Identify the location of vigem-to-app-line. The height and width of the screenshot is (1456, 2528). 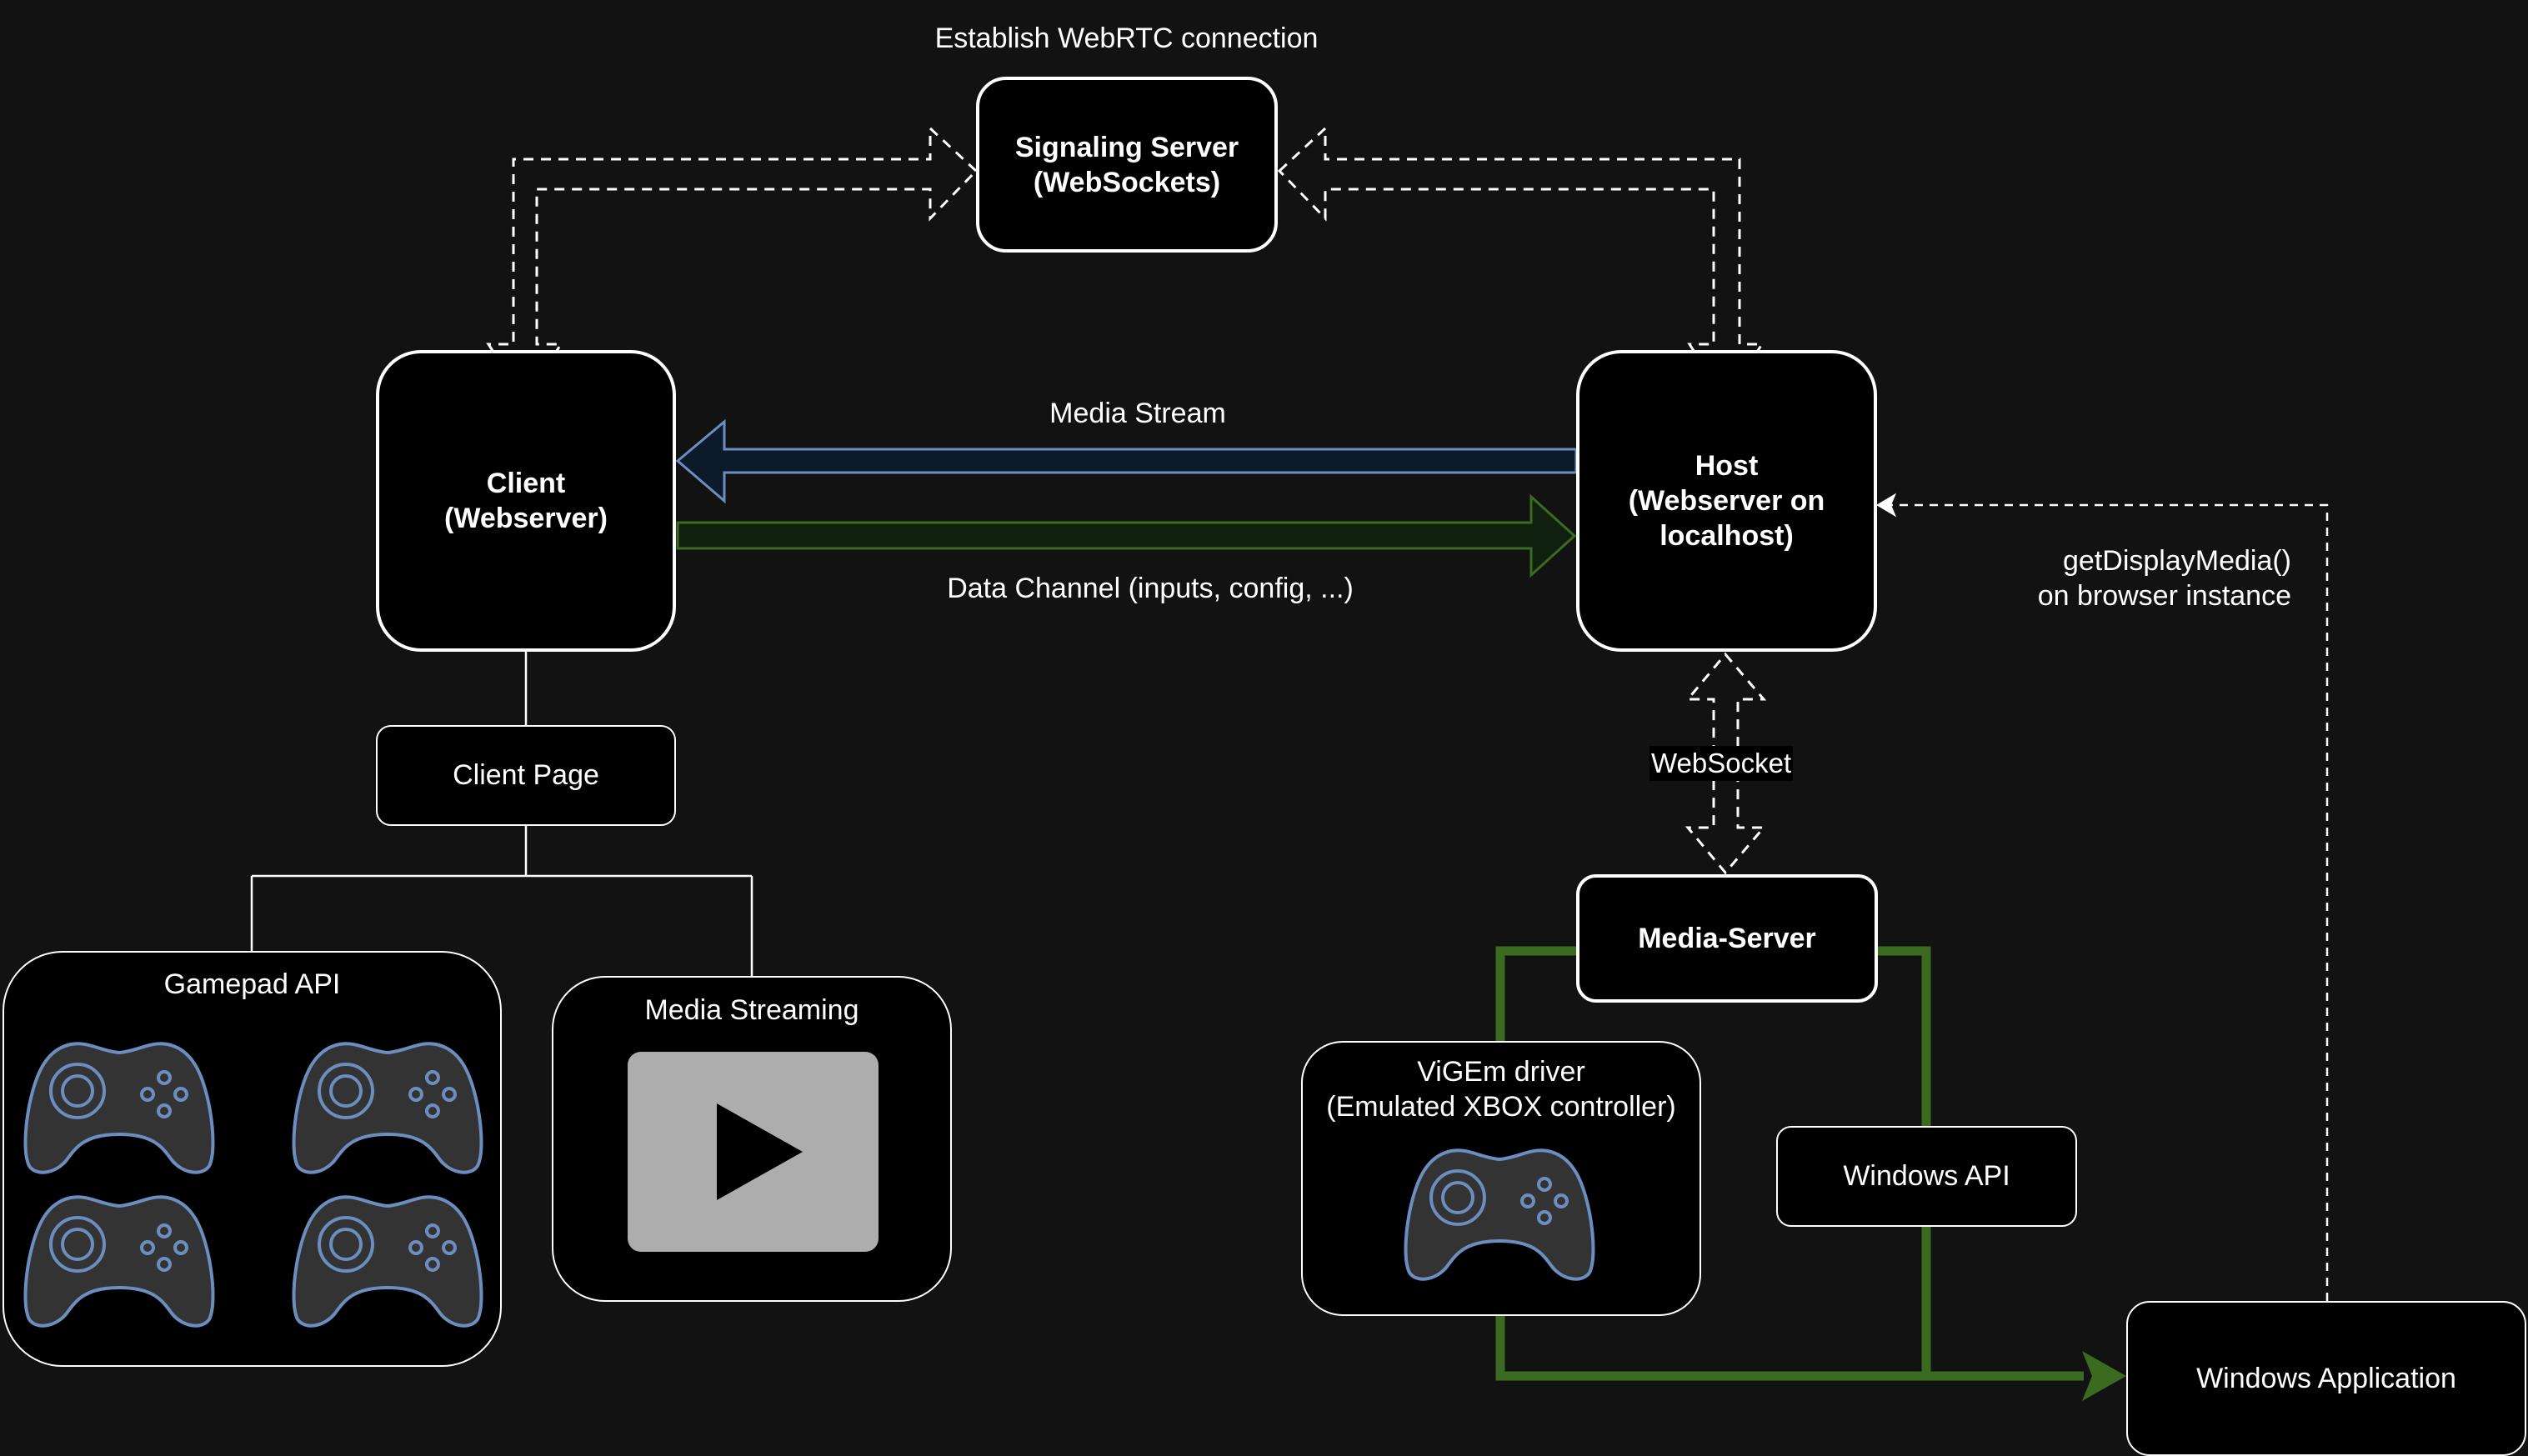
(1789, 1348).